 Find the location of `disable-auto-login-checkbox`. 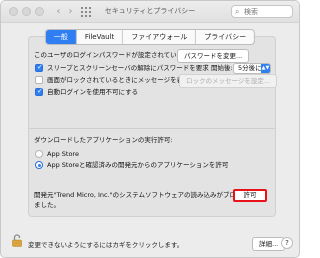

disable-auto-login-checkbox is located at coordinates (39, 91).